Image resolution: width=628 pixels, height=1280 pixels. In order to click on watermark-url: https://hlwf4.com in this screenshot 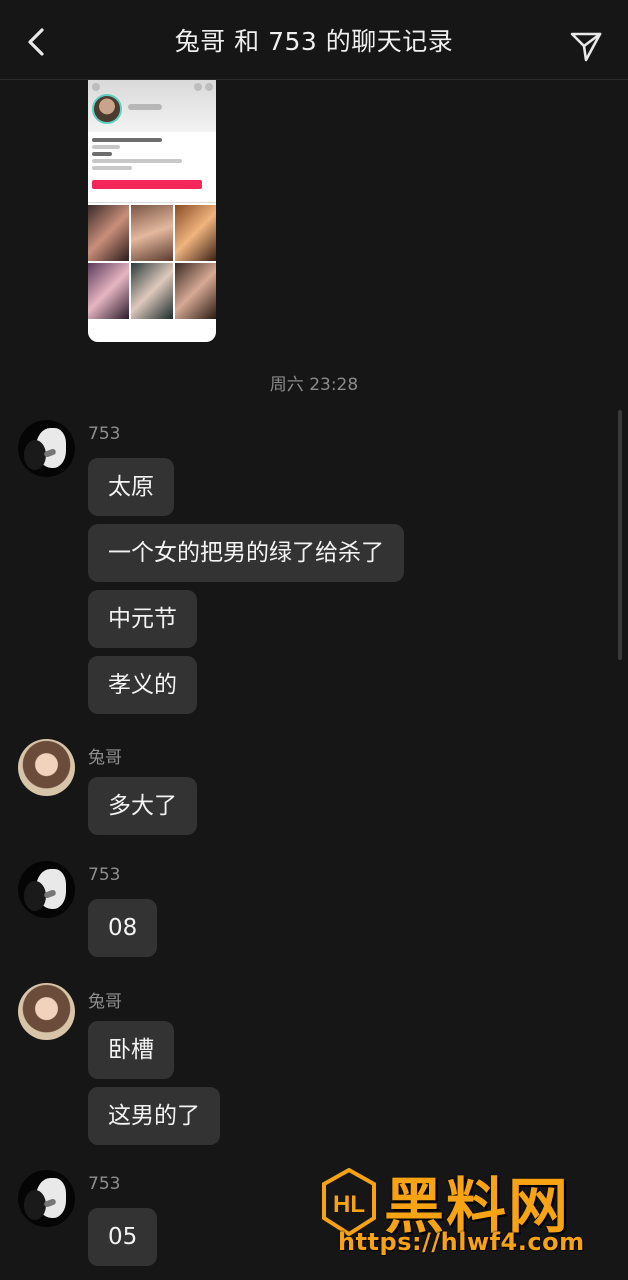, I will do `click(461, 1242)`.